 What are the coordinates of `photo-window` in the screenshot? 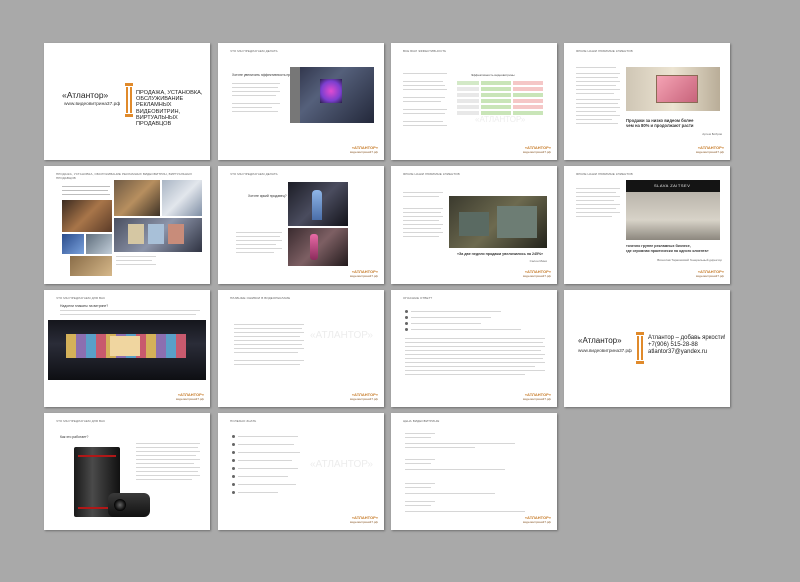 It's located at (99, 244).